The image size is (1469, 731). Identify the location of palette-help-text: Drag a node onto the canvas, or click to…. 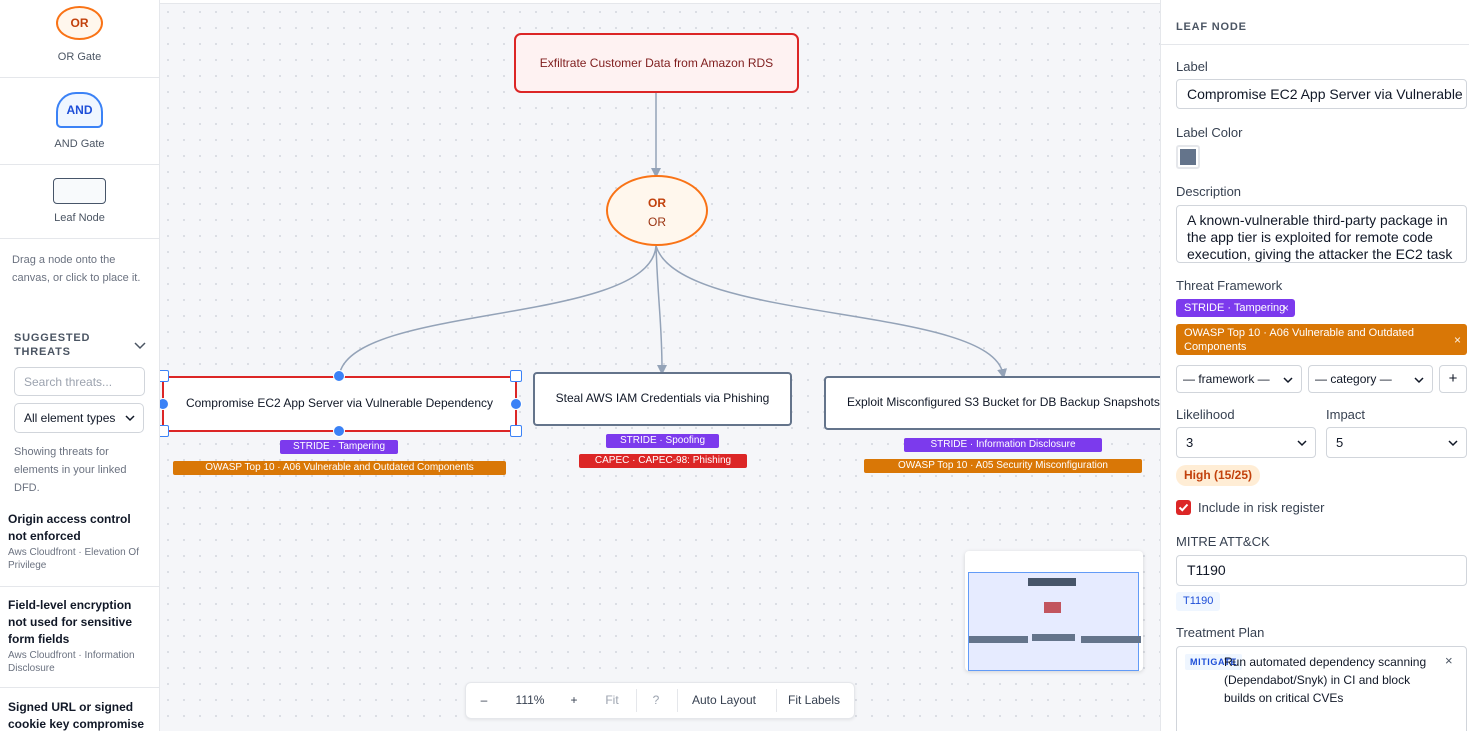
(76, 269).